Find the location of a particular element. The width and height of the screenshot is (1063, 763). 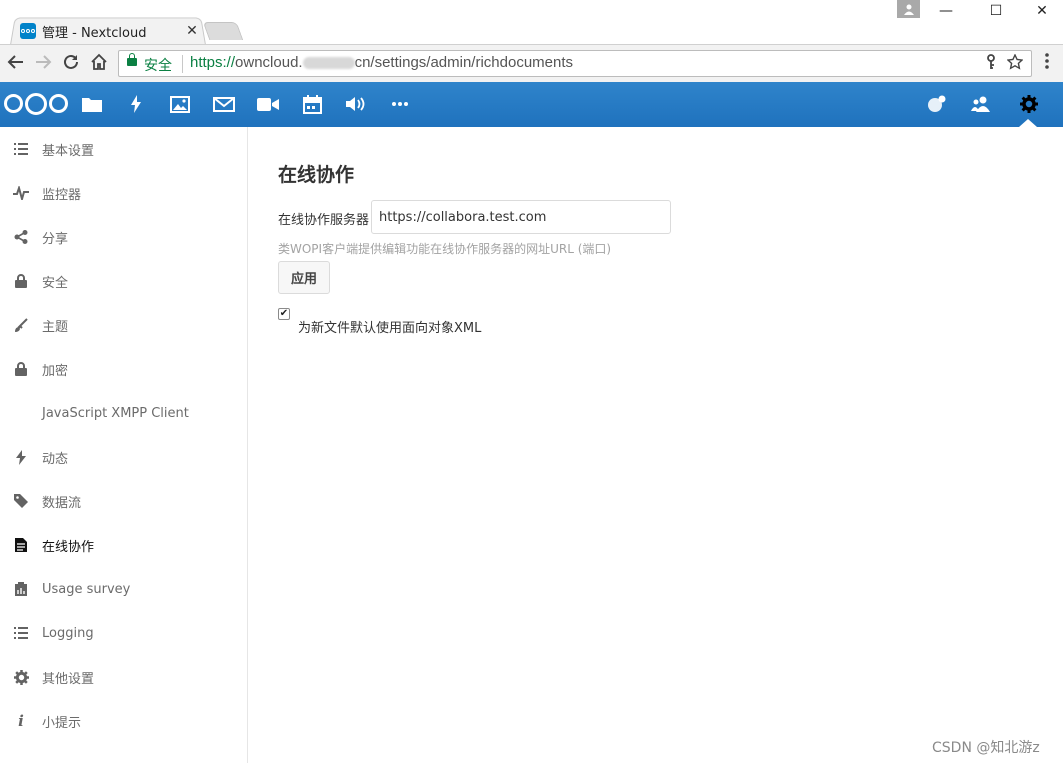

settings-icon is located at coordinates (1029, 104).